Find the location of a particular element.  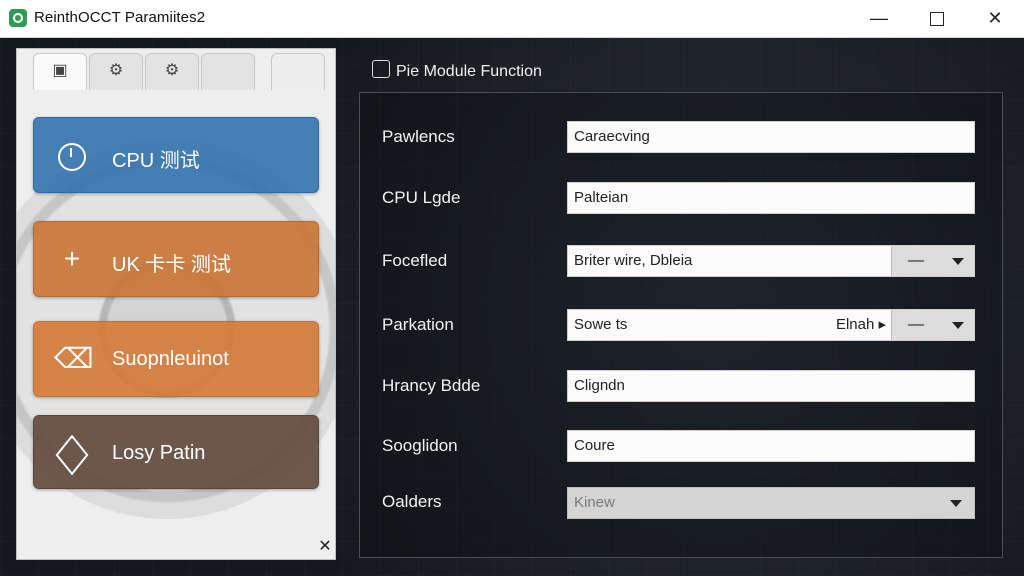

sidebar-item-cpu-test: CPU 测试 is located at coordinates (176, 155).